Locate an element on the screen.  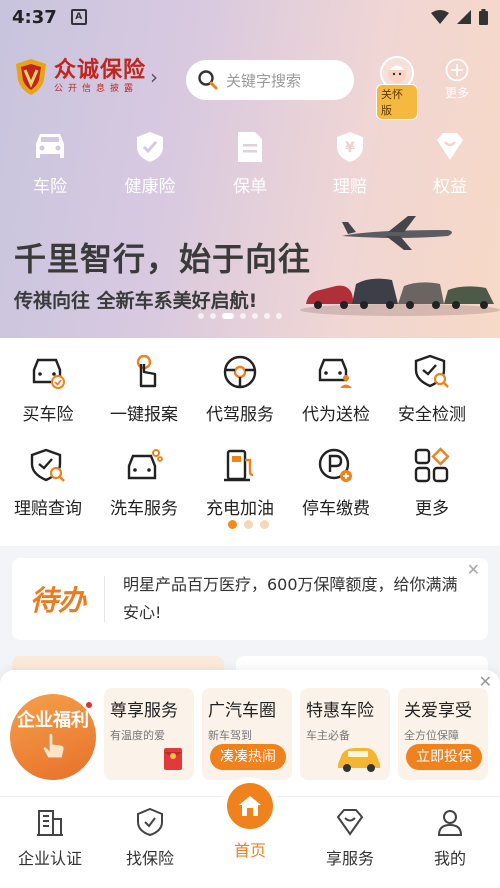
quicknav-label: 保单 is located at coordinates (250, 187).